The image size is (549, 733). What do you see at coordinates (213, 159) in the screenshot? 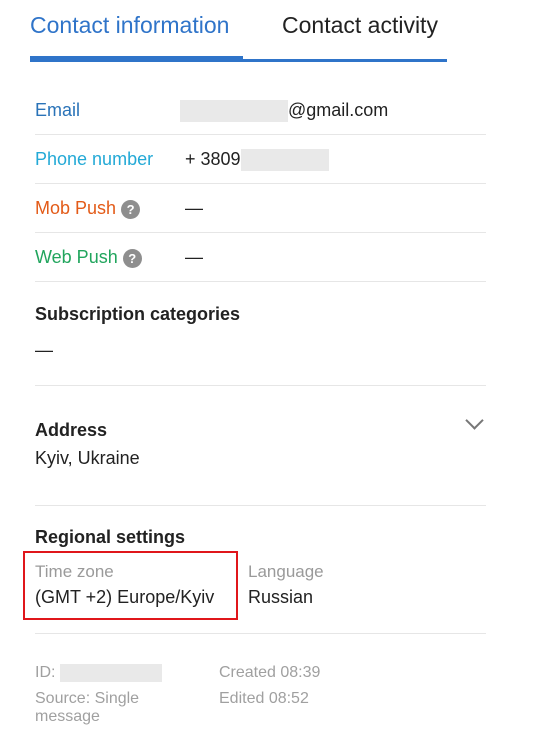
I see `phone-prefix: + 3809` at bounding box center [213, 159].